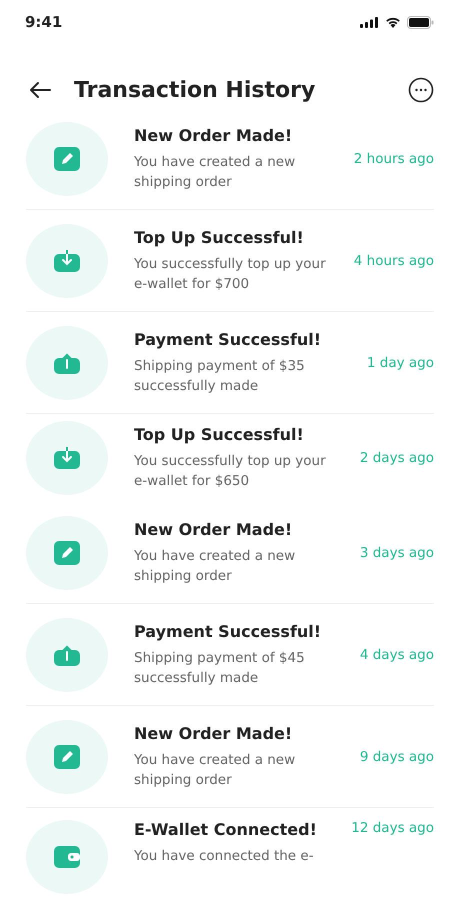  What do you see at coordinates (392, 828) in the screenshot?
I see `transaction-time: 12 days ago` at bounding box center [392, 828].